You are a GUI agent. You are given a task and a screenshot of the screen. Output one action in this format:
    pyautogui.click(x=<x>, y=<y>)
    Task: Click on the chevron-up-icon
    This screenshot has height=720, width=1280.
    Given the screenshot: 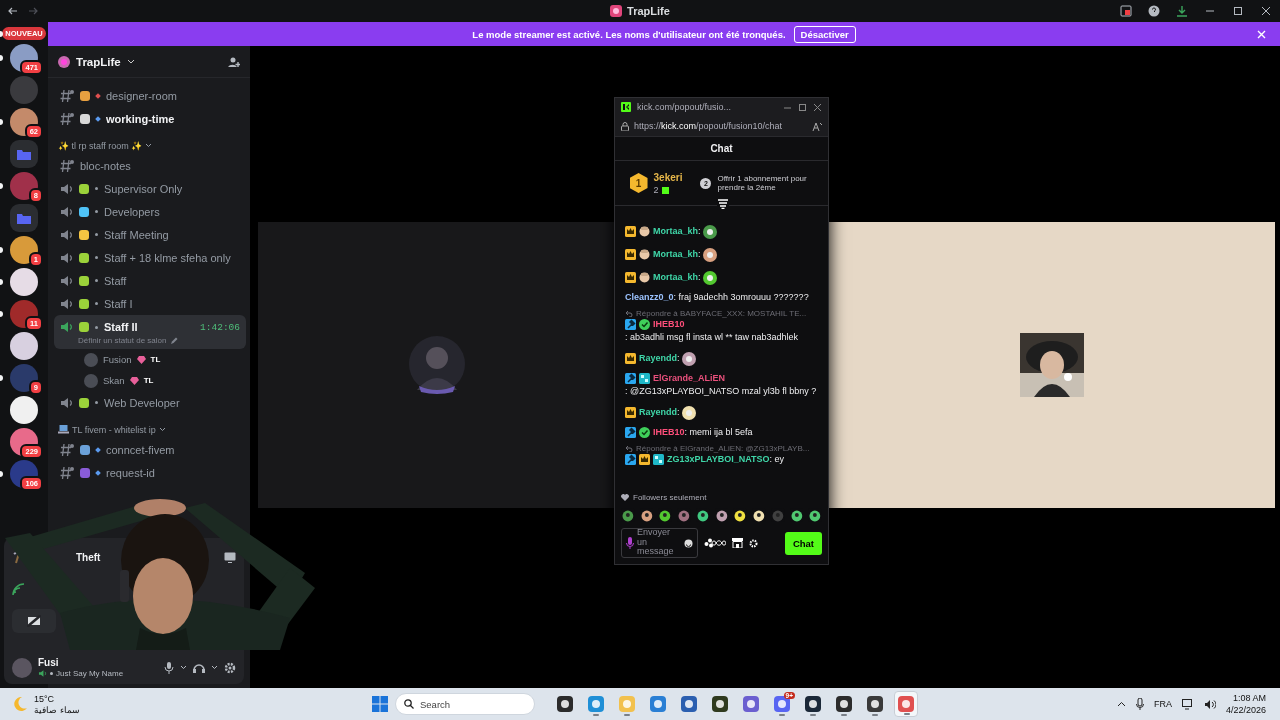 What is the action you would take?
    pyautogui.click(x=1121, y=704)
    